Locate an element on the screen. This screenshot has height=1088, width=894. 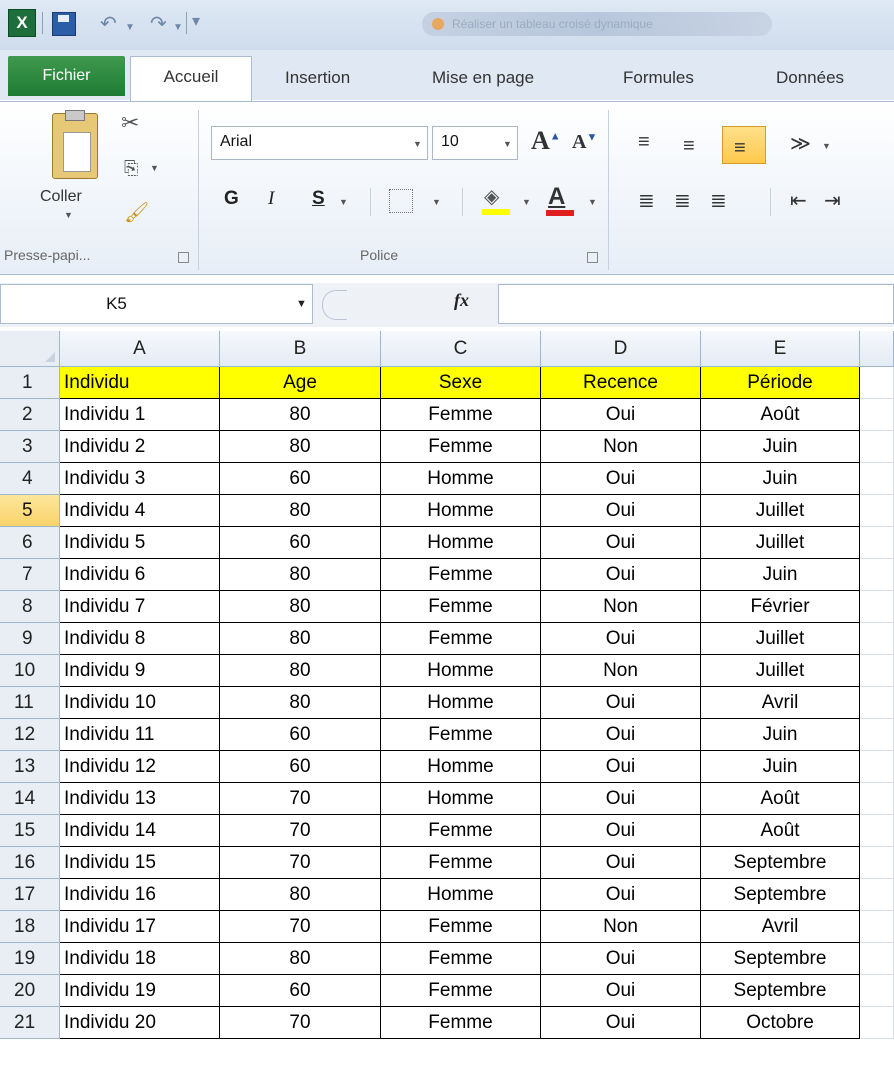
row-header-8: 8 is located at coordinates (30, 607).